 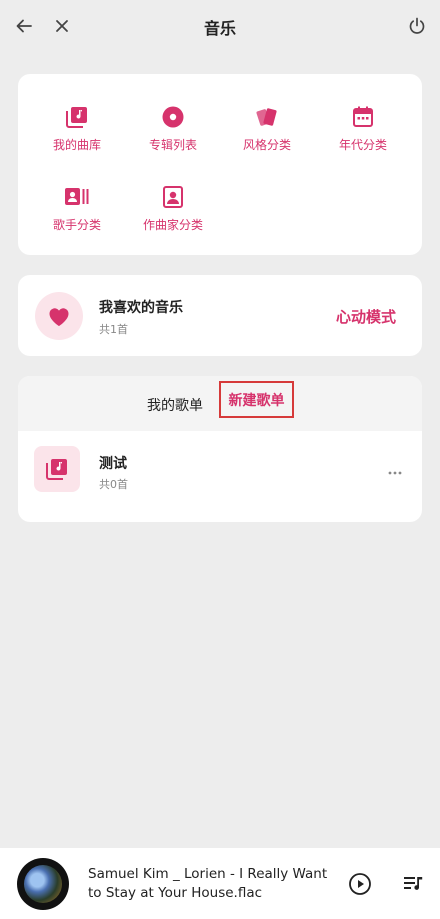 What do you see at coordinates (267, 117) in the screenshot?
I see `style-cards-icon` at bounding box center [267, 117].